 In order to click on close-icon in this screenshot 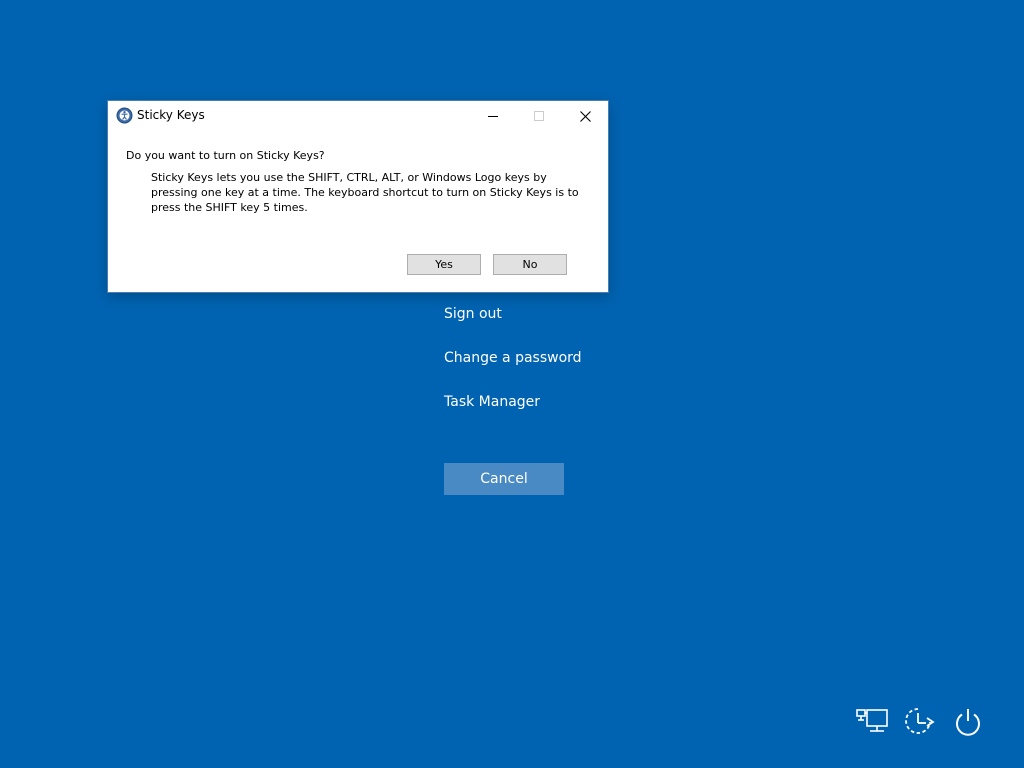, I will do `click(585, 116)`.